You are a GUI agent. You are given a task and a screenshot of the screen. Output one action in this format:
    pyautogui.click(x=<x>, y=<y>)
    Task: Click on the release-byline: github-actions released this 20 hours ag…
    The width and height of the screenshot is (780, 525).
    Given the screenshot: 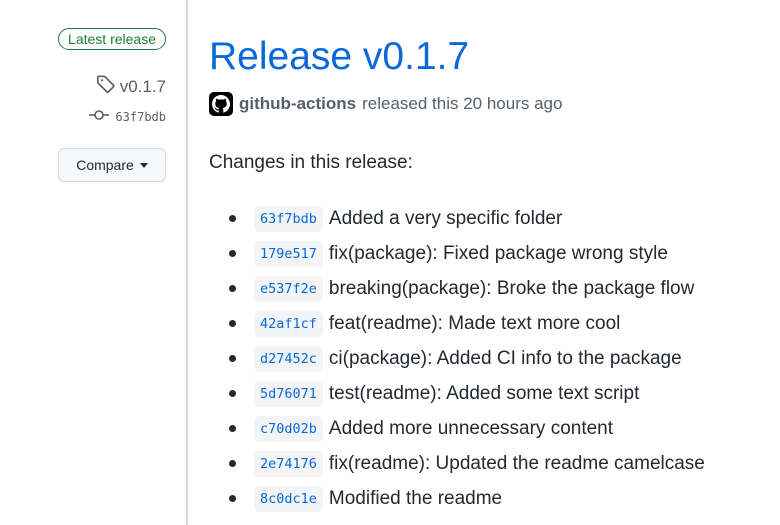 What is the action you would take?
    pyautogui.click(x=385, y=104)
    